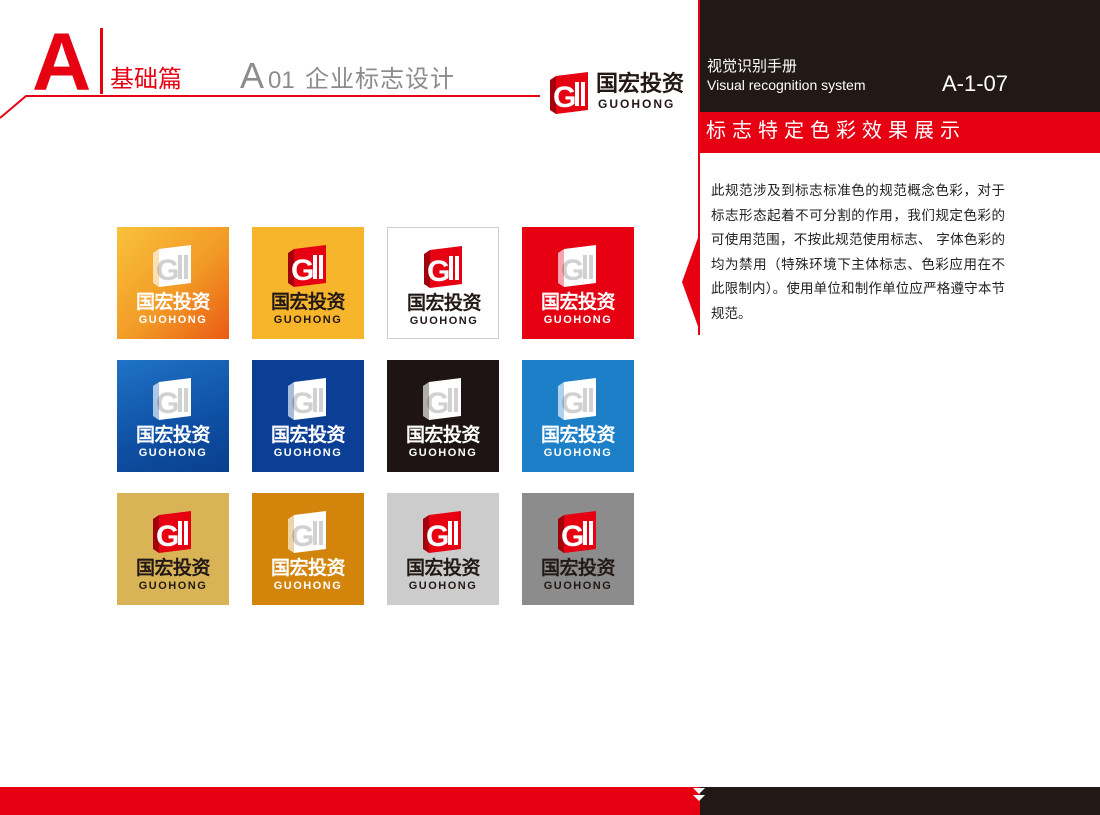 This screenshot has height=815, width=1100. What do you see at coordinates (691, 282) in the screenshot?
I see `pointer-triangle-icon` at bounding box center [691, 282].